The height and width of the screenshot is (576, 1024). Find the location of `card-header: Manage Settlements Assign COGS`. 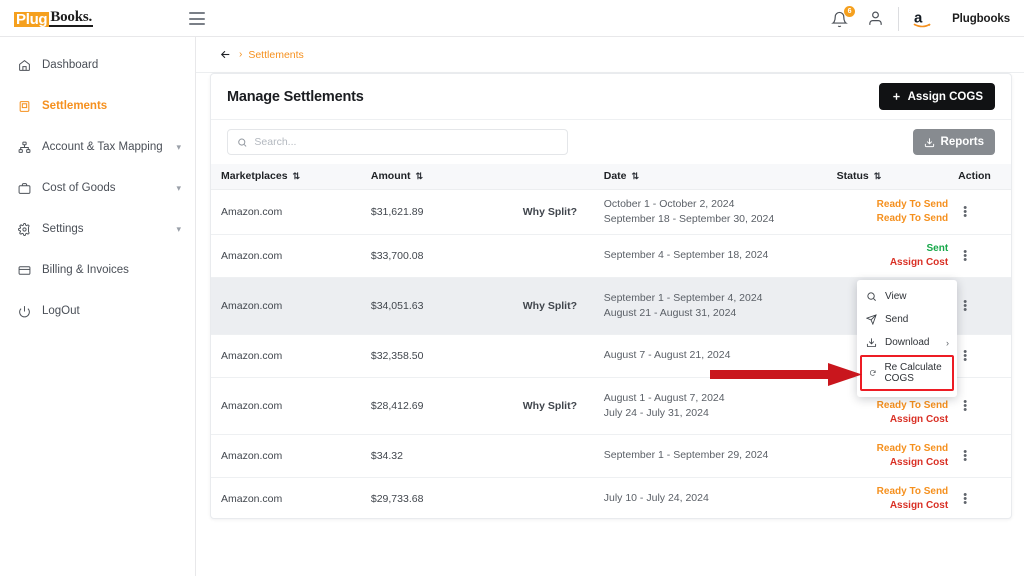

card-header: Manage Settlements Assign COGS is located at coordinates (611, 97).